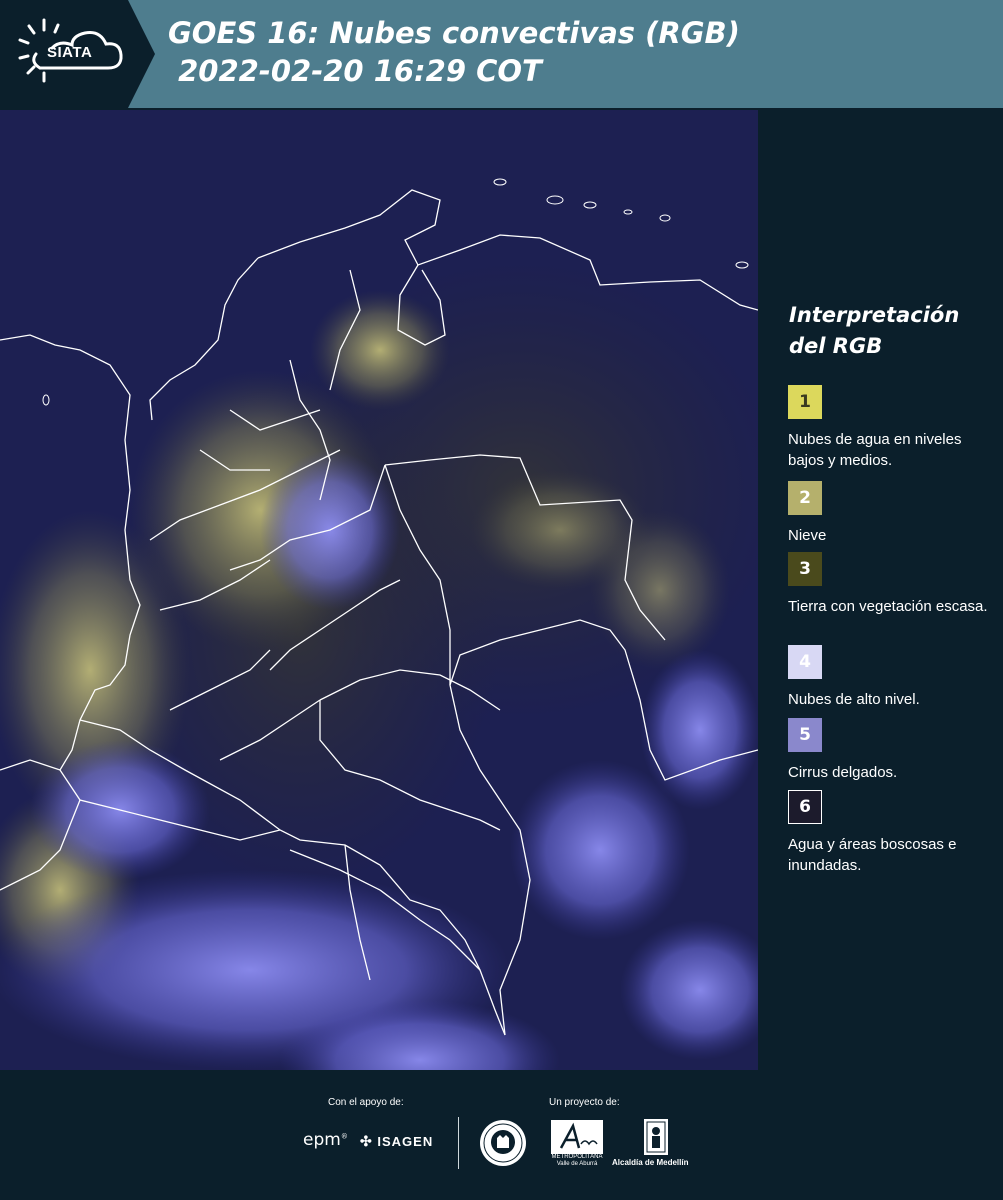 This screenshot has width=1003, height=1200. What do you see at coordinates (893, 833) in the screenshot?
I see `legend-item-6: 6 Agua y áreas boscosas e inundadas.` at bounding box center [893, 833].